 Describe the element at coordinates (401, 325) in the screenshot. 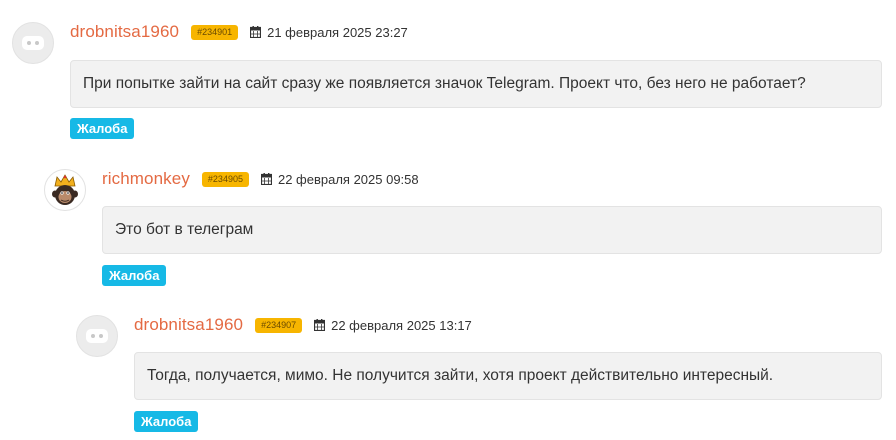

I see `date-text: 22 февраля 2025 13:17` at that location.